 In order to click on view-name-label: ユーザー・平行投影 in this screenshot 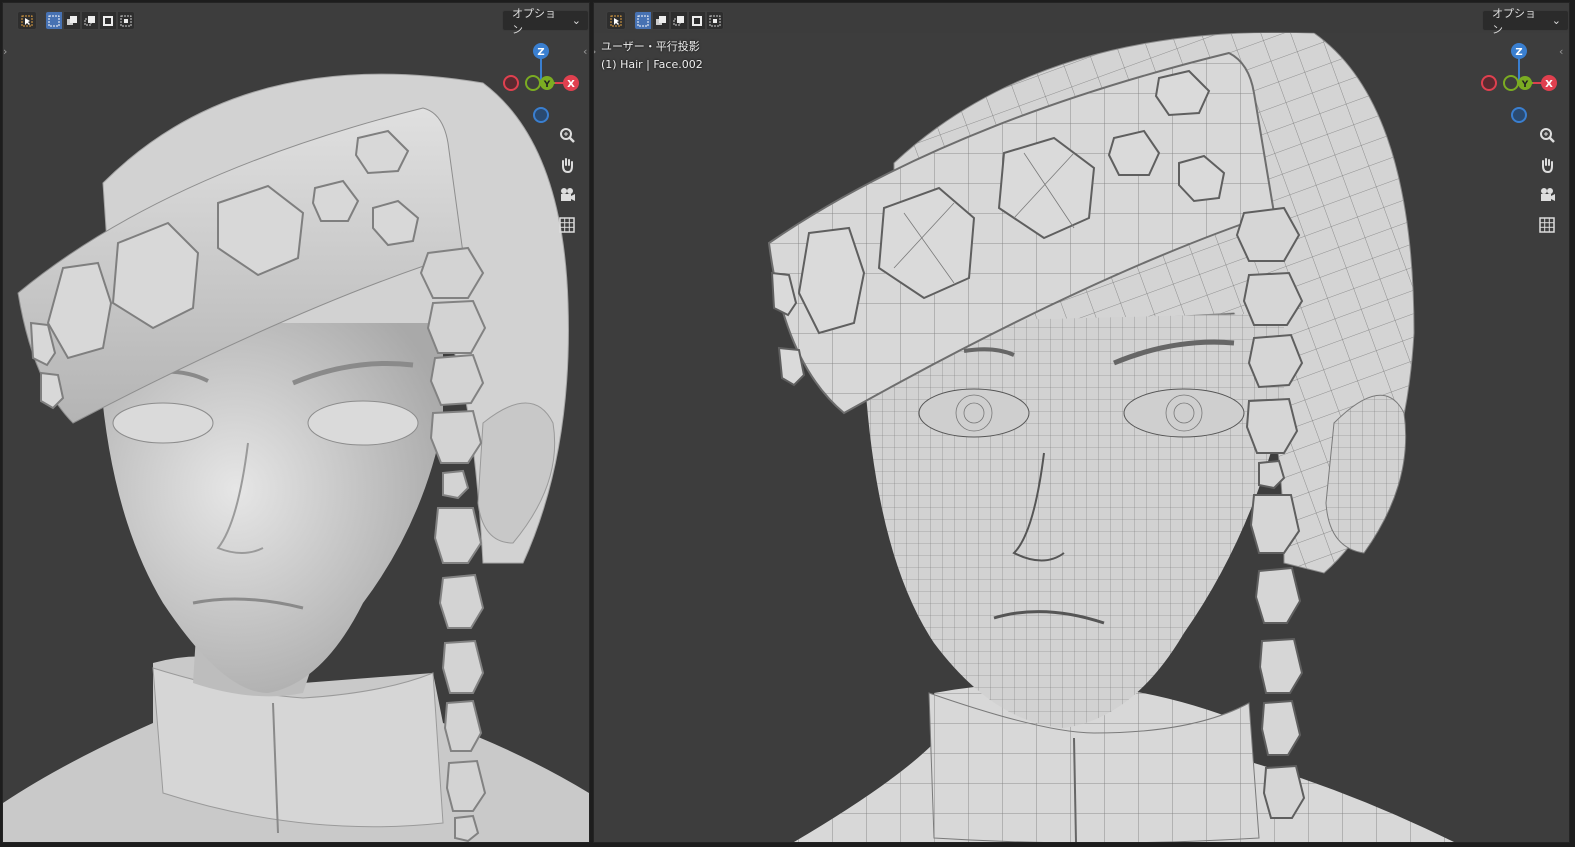, I will do `click(650, 46)`.